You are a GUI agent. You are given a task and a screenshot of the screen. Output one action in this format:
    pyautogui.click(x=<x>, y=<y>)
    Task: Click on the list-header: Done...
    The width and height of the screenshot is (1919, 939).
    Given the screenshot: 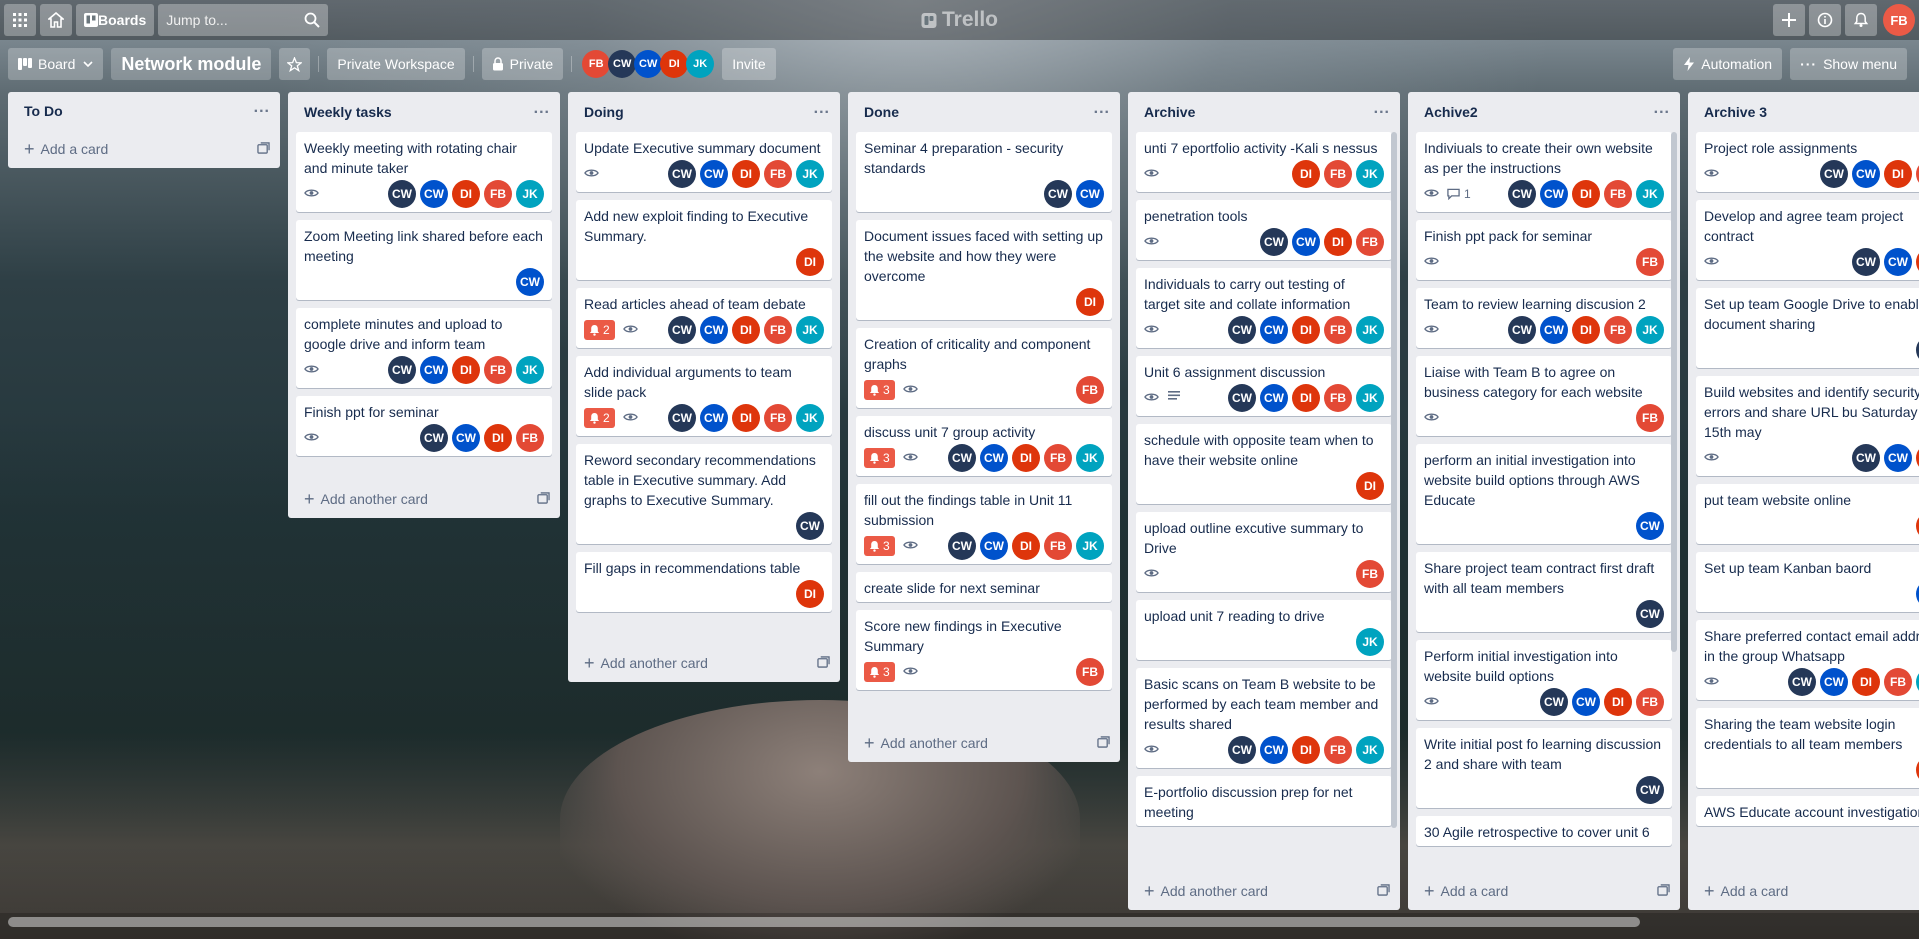 What is the action you would take?
    pyautogui.click(x=984, y=112)
    